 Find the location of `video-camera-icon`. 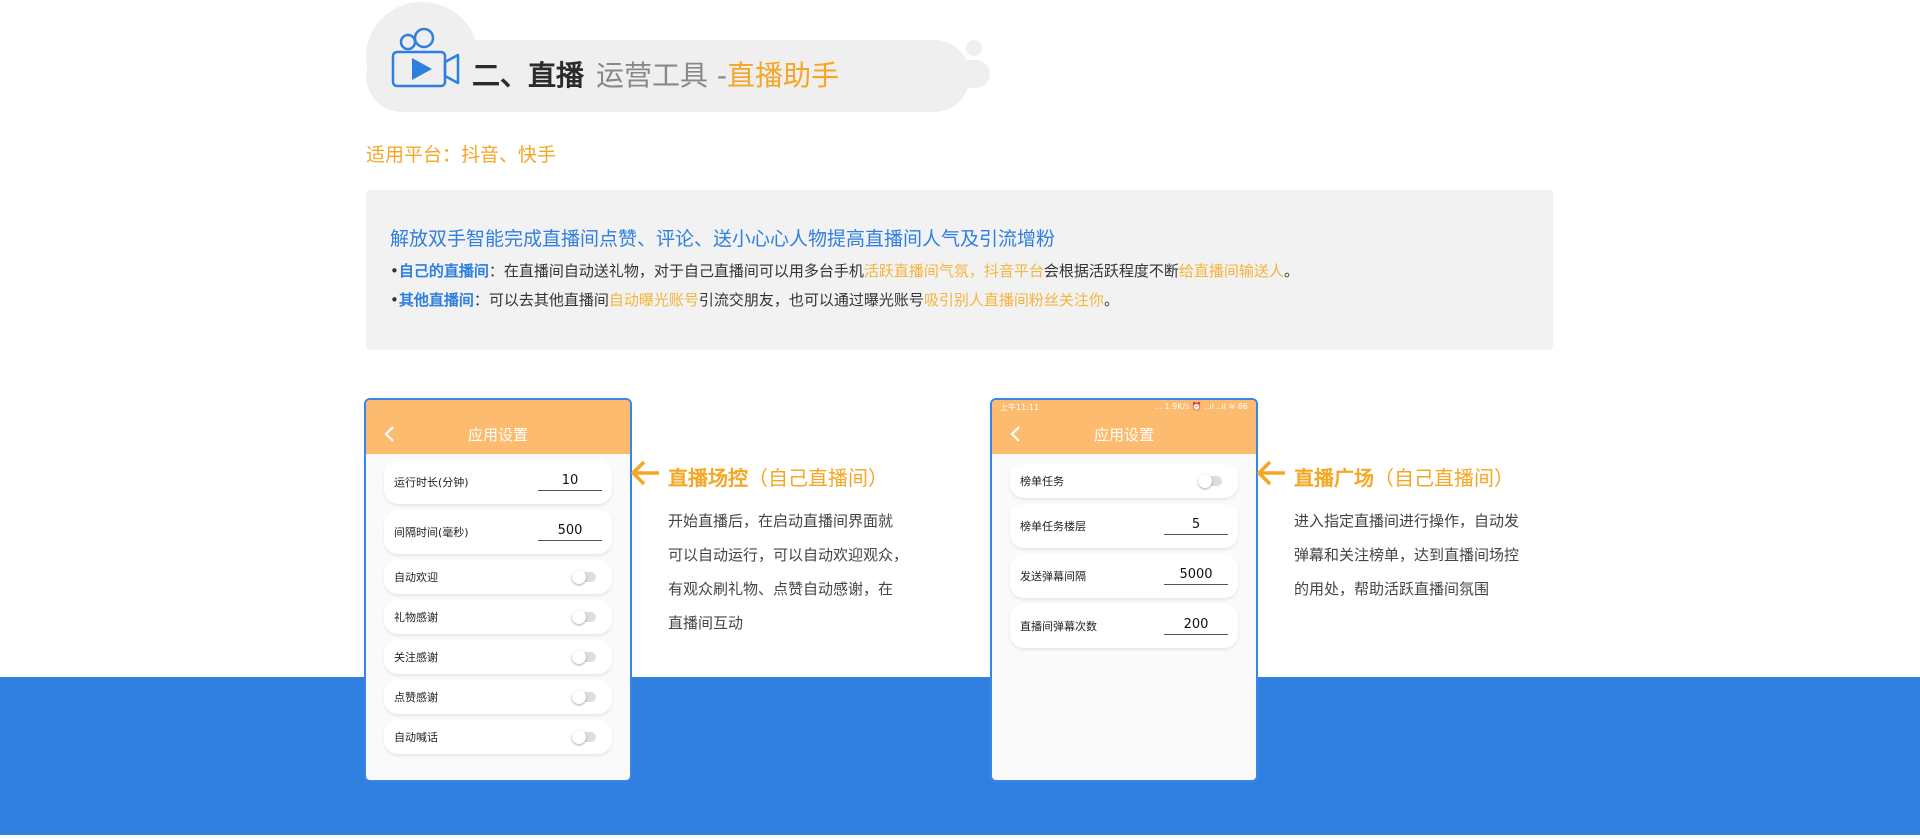

video-camera-icon is located at coordinates (425, 57).